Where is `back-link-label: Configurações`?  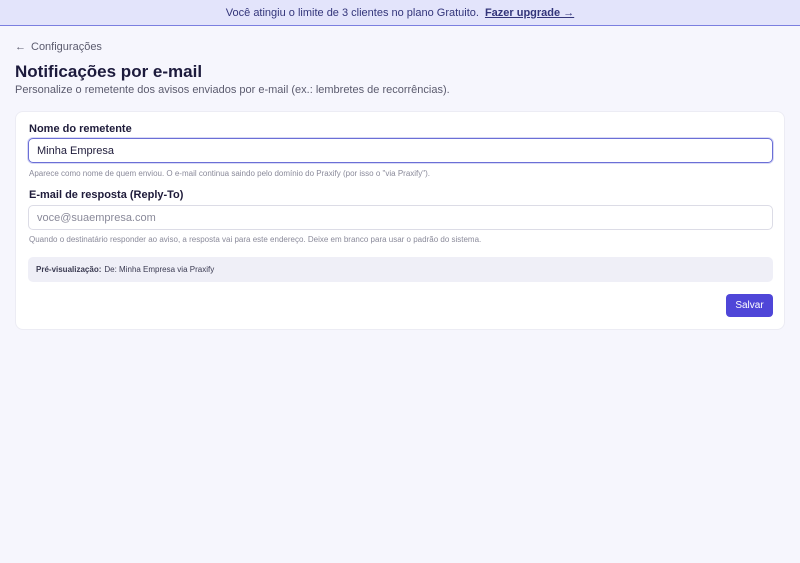 back-link-label: Configurações is located at coordinates (66, 47).